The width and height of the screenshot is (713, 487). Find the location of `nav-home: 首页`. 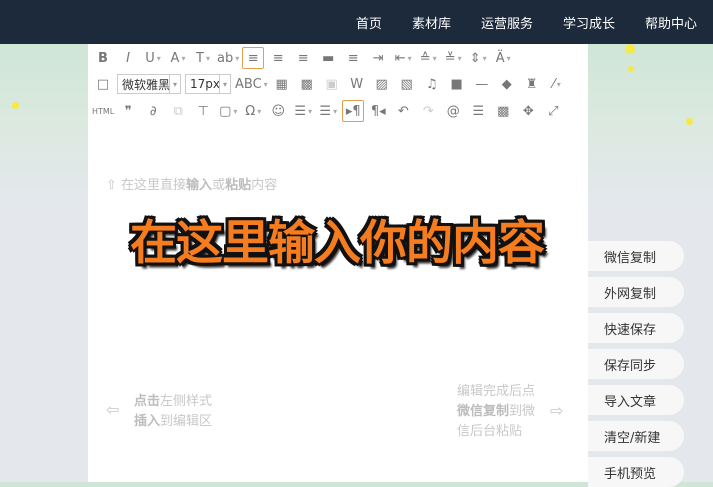

nav-home: 首页 is located at coordinates (369, 22).